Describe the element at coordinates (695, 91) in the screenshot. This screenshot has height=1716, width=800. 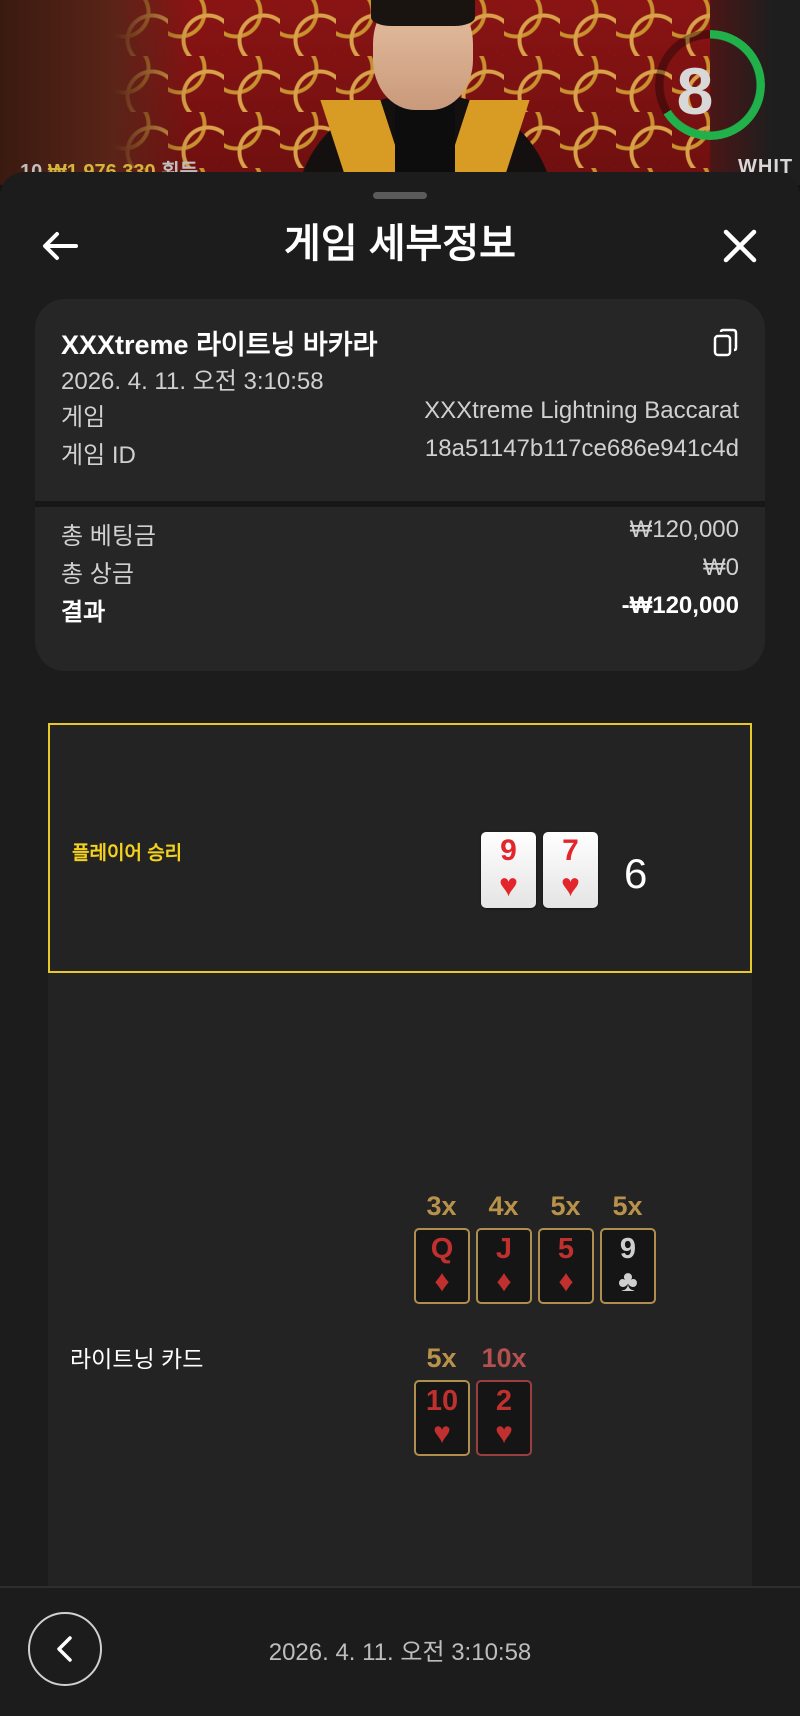
I see `countdown-timer-value: 8` at that location.